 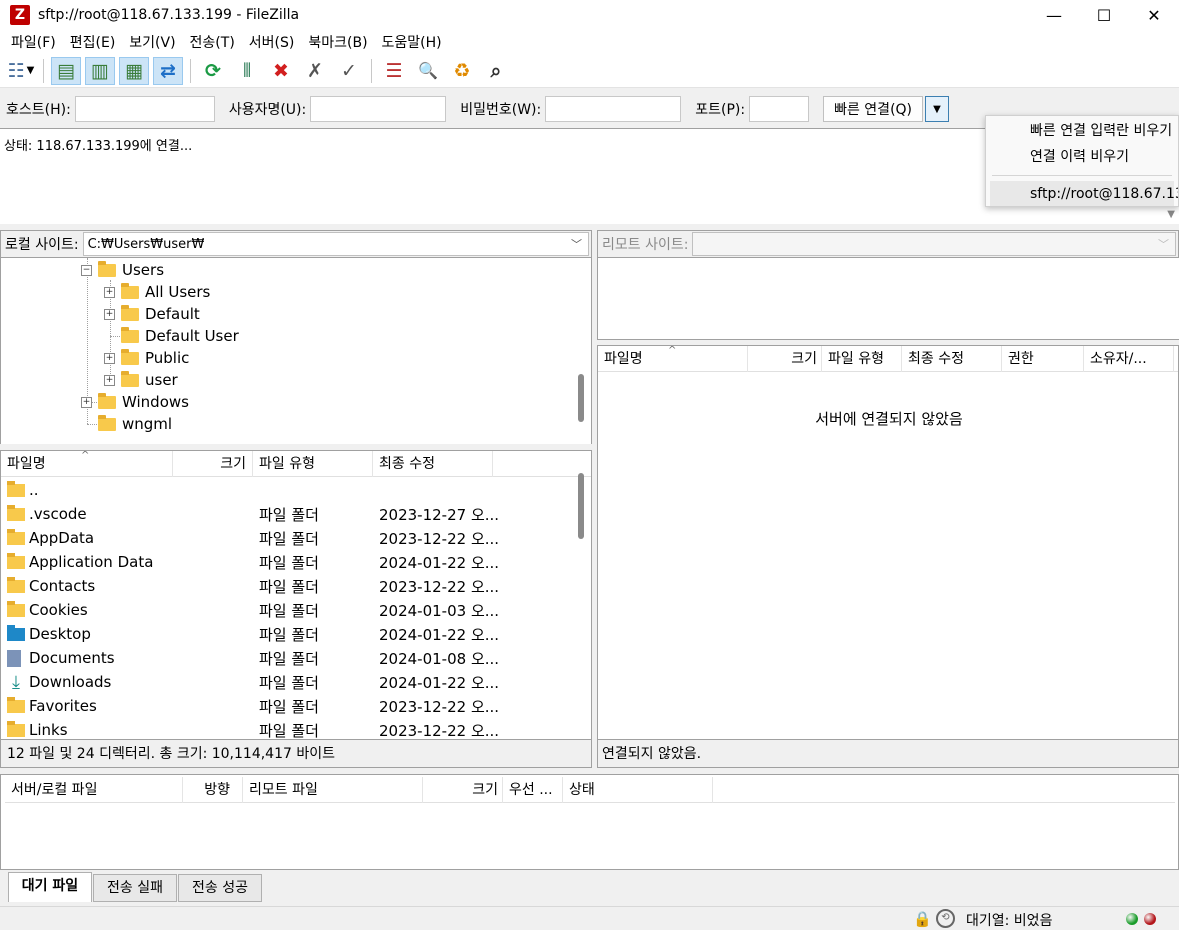 I want to click on tree-item: − Users, so click(x=122, y=270).